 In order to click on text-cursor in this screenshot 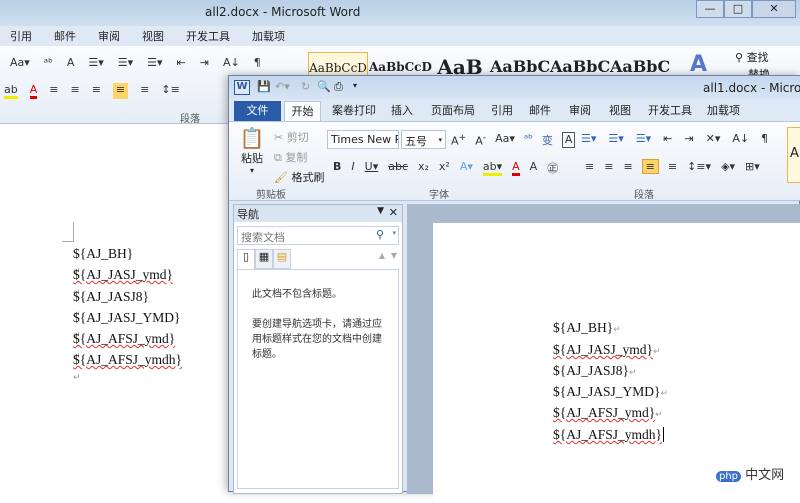, I will do `click(663, 434)`.